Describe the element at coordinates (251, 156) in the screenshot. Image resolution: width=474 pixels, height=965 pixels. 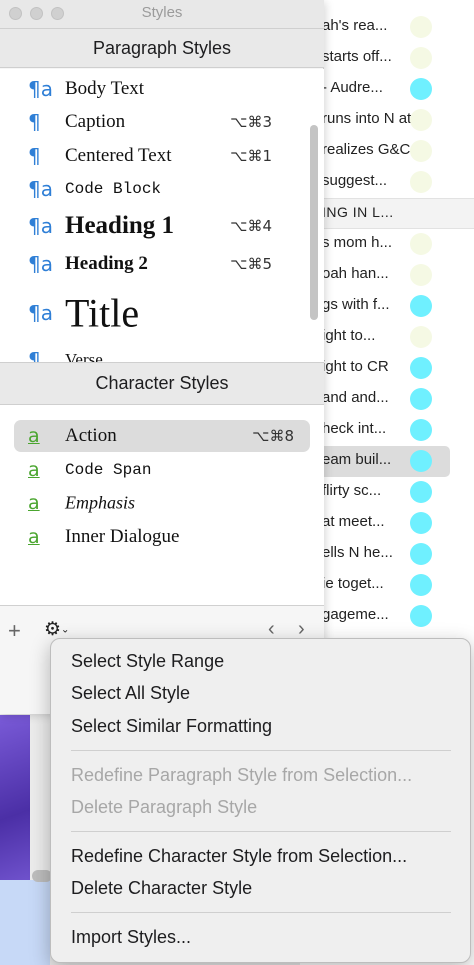
I see `style-shortcut: ⌥⌘1` at that location.